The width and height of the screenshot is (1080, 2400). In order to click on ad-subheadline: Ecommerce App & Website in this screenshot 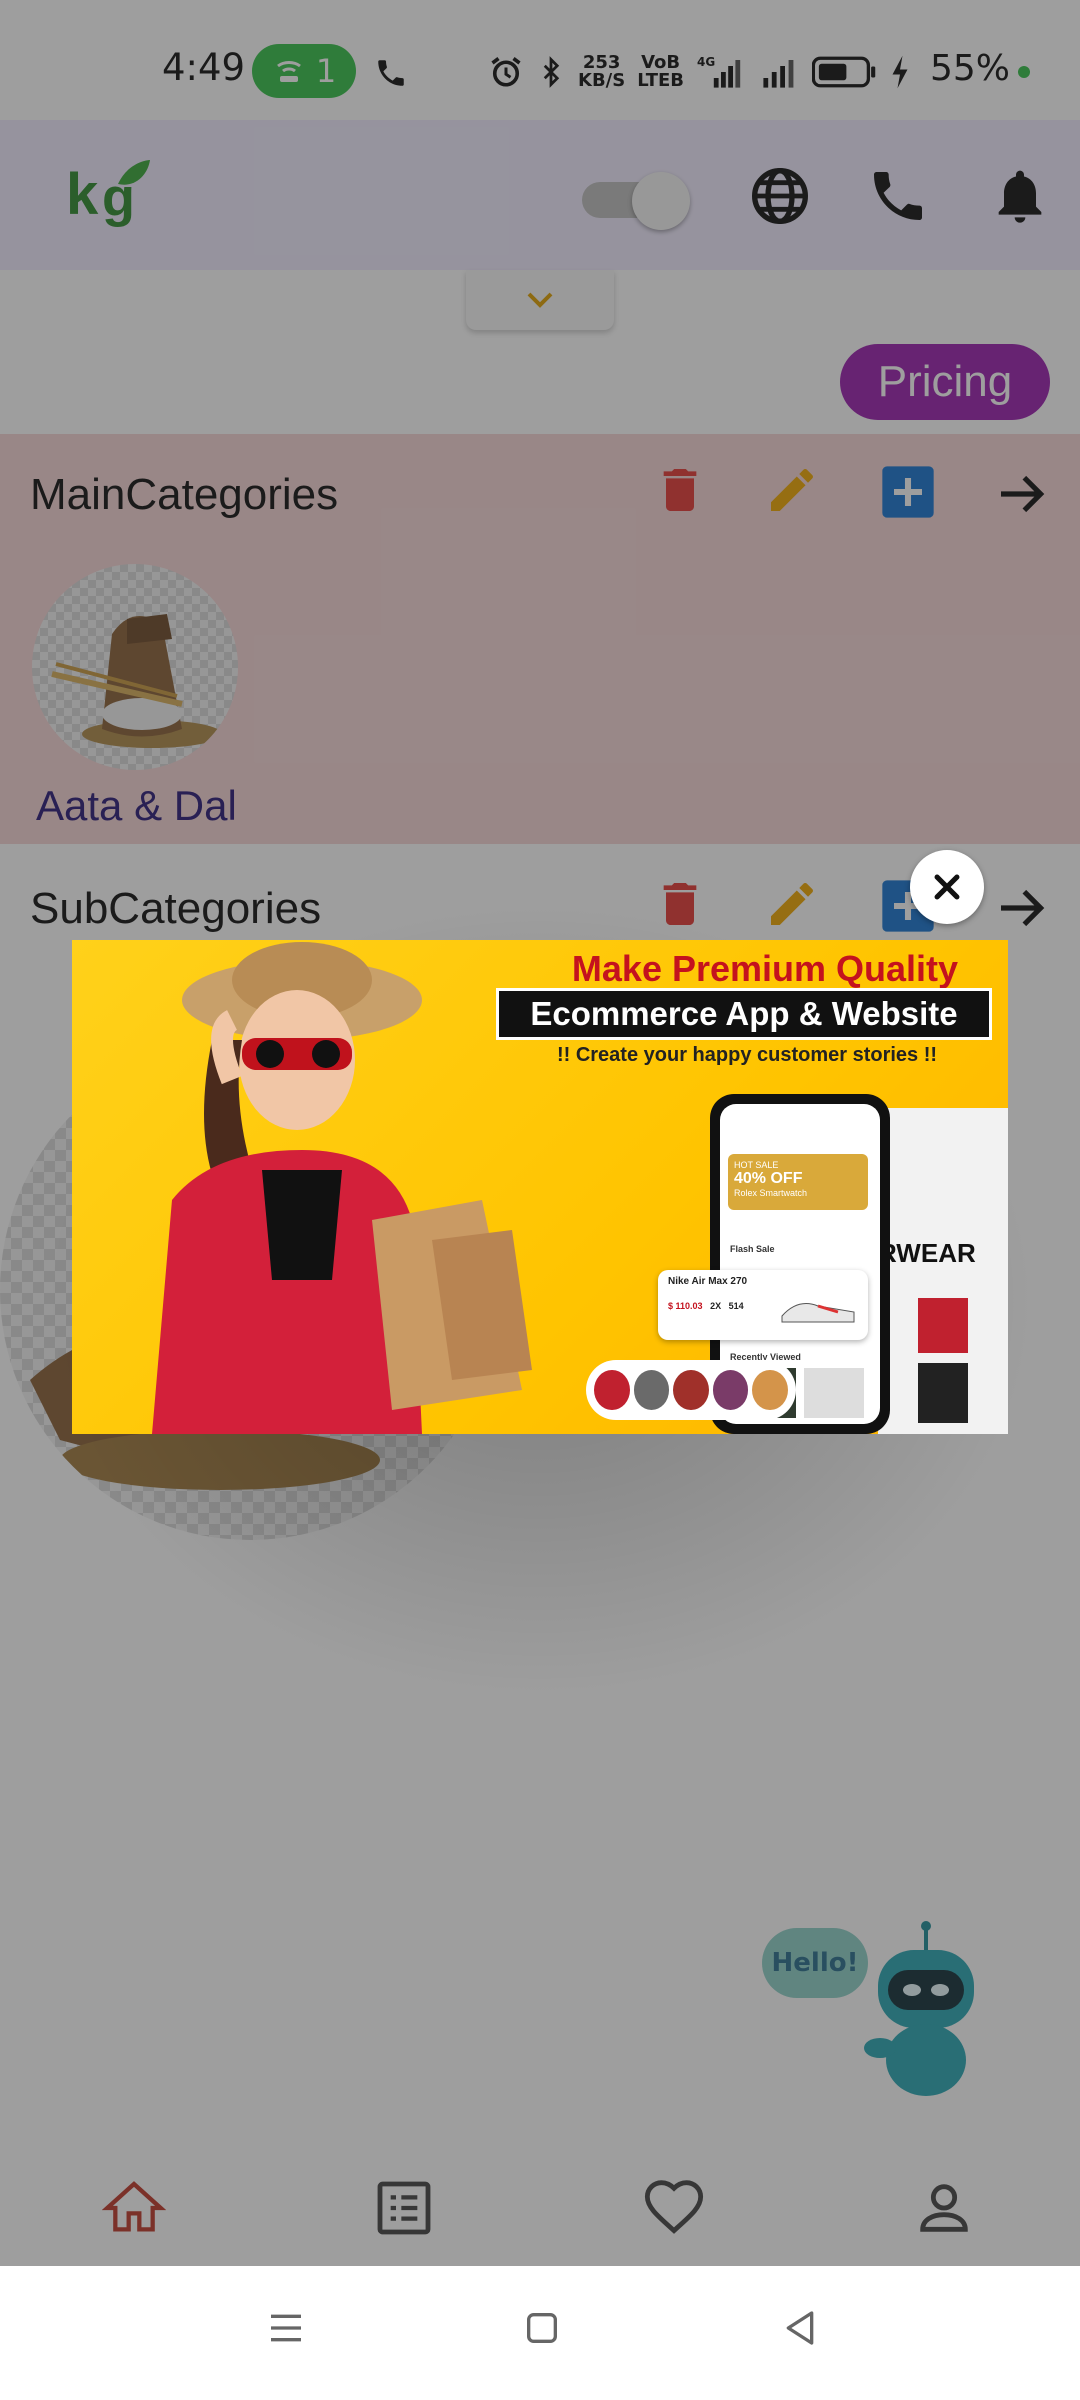, I will do `click(744, 1014)`.